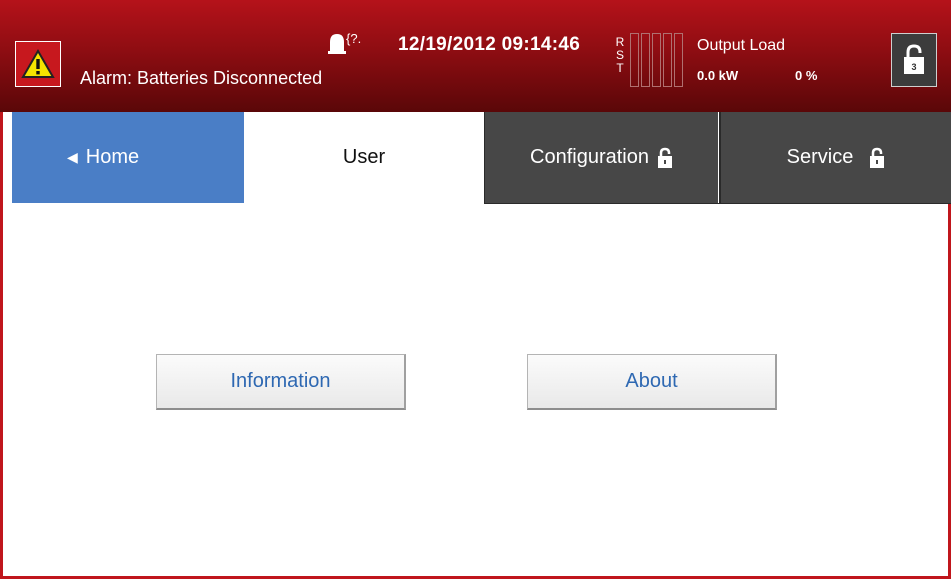  What do you see at coordinates (620, 55) in the screenshot?
I see `phase-labels: R S T` at bounding box center [620, 55].